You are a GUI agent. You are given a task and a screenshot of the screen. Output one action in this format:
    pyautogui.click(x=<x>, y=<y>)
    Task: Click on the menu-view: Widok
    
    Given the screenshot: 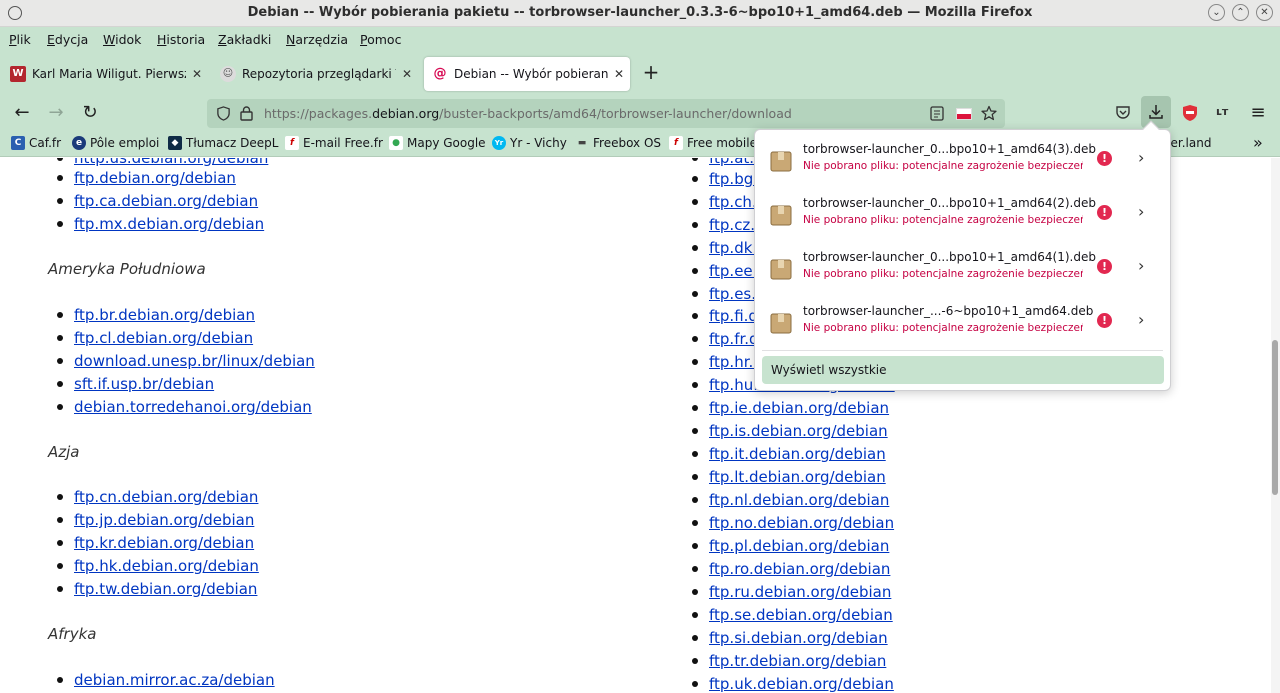 What is the action you would take?
    pyautogui.click(x=122, y=39)
    